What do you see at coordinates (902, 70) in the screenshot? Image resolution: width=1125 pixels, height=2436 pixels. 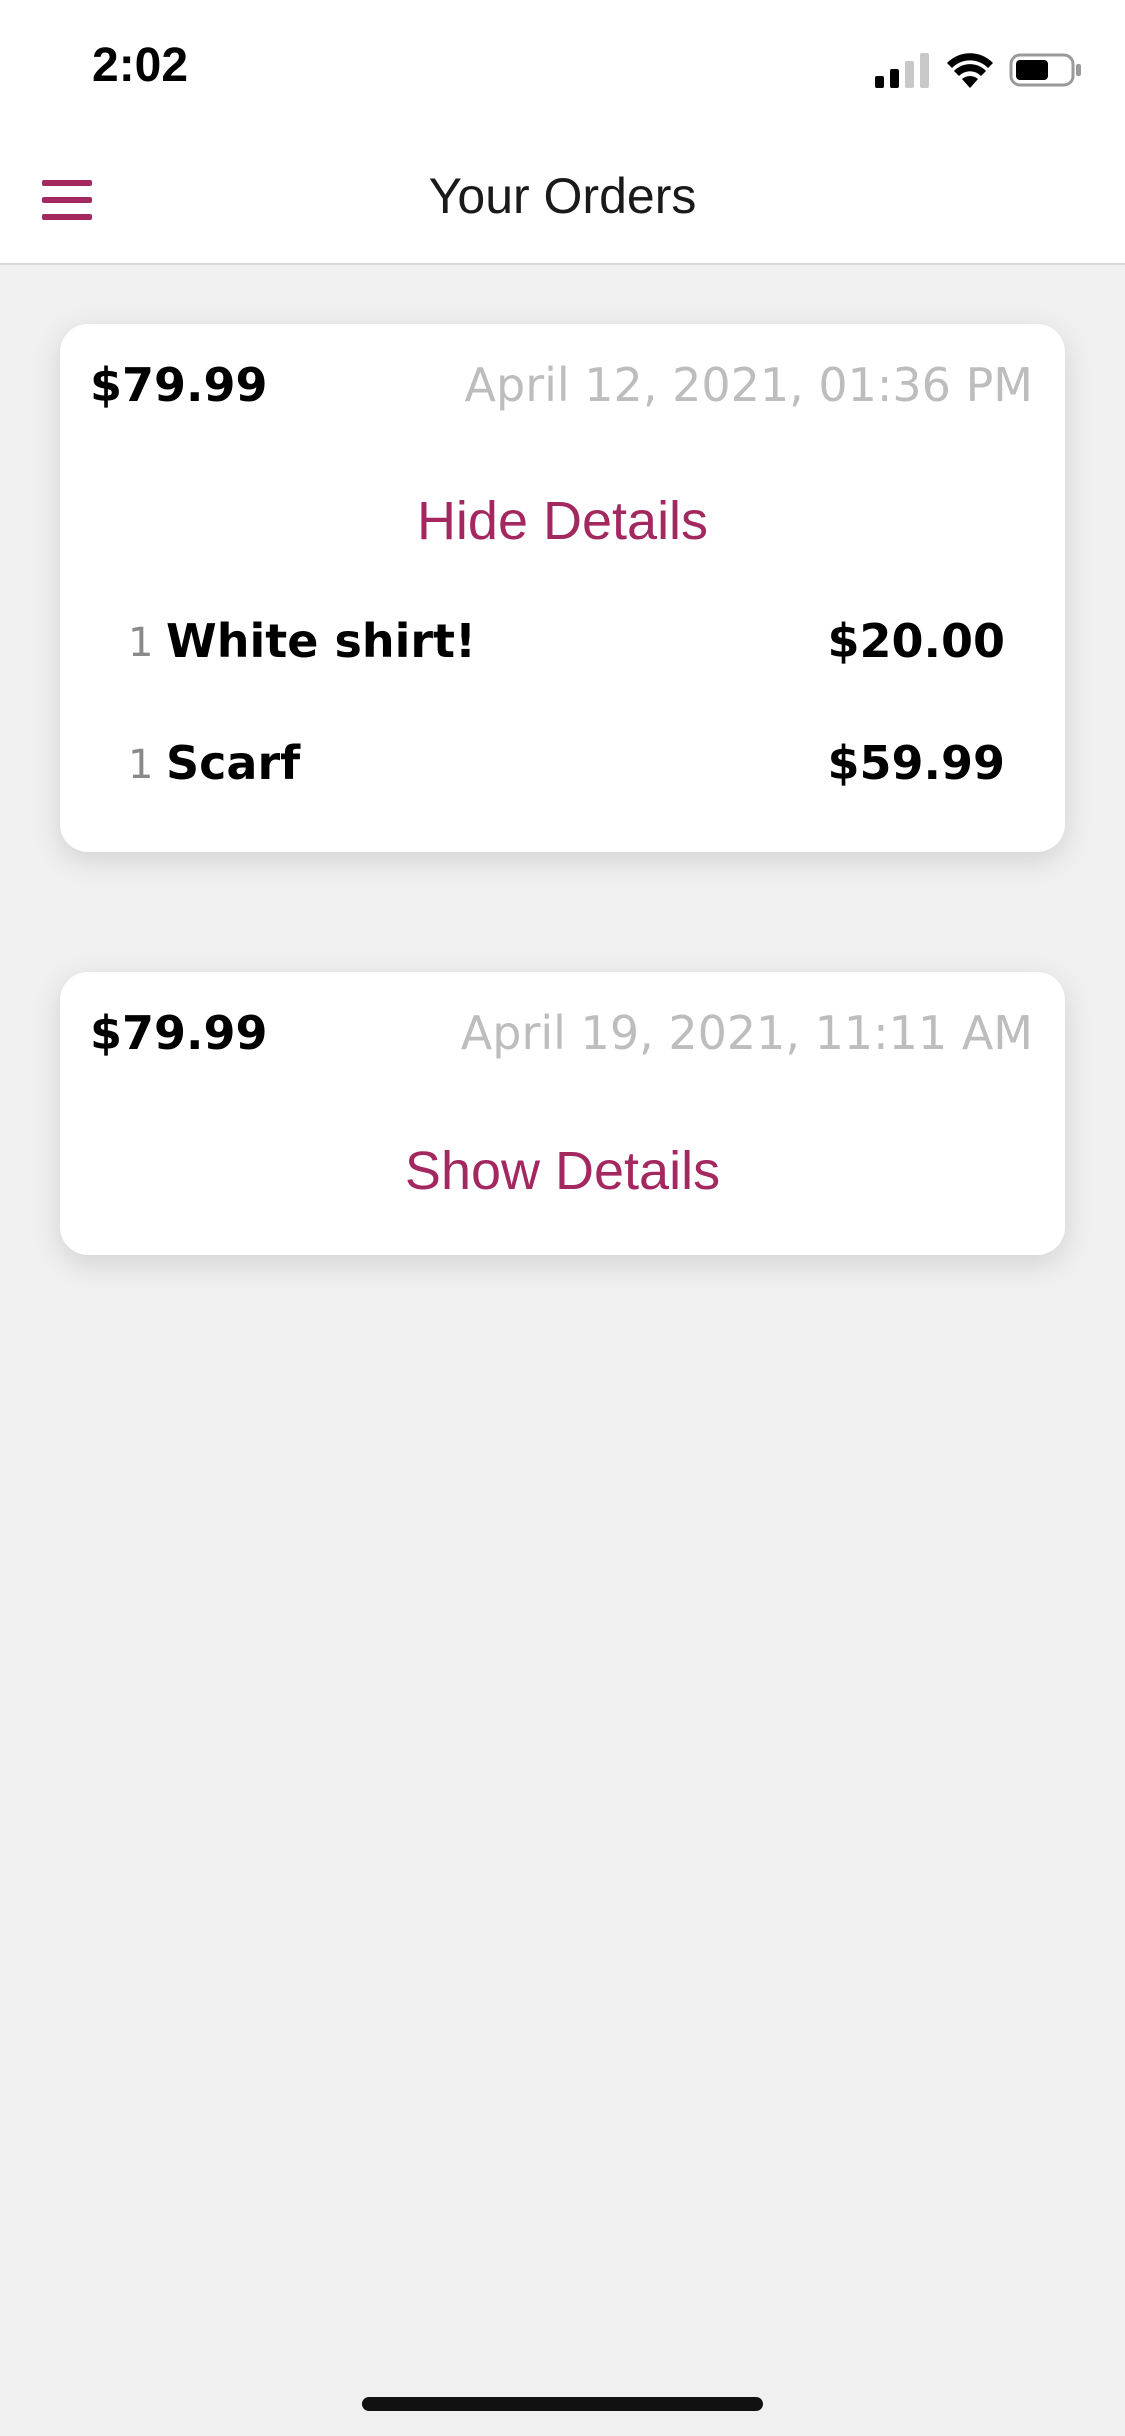 I see `signal-icon` at bounding box center [902, 70].